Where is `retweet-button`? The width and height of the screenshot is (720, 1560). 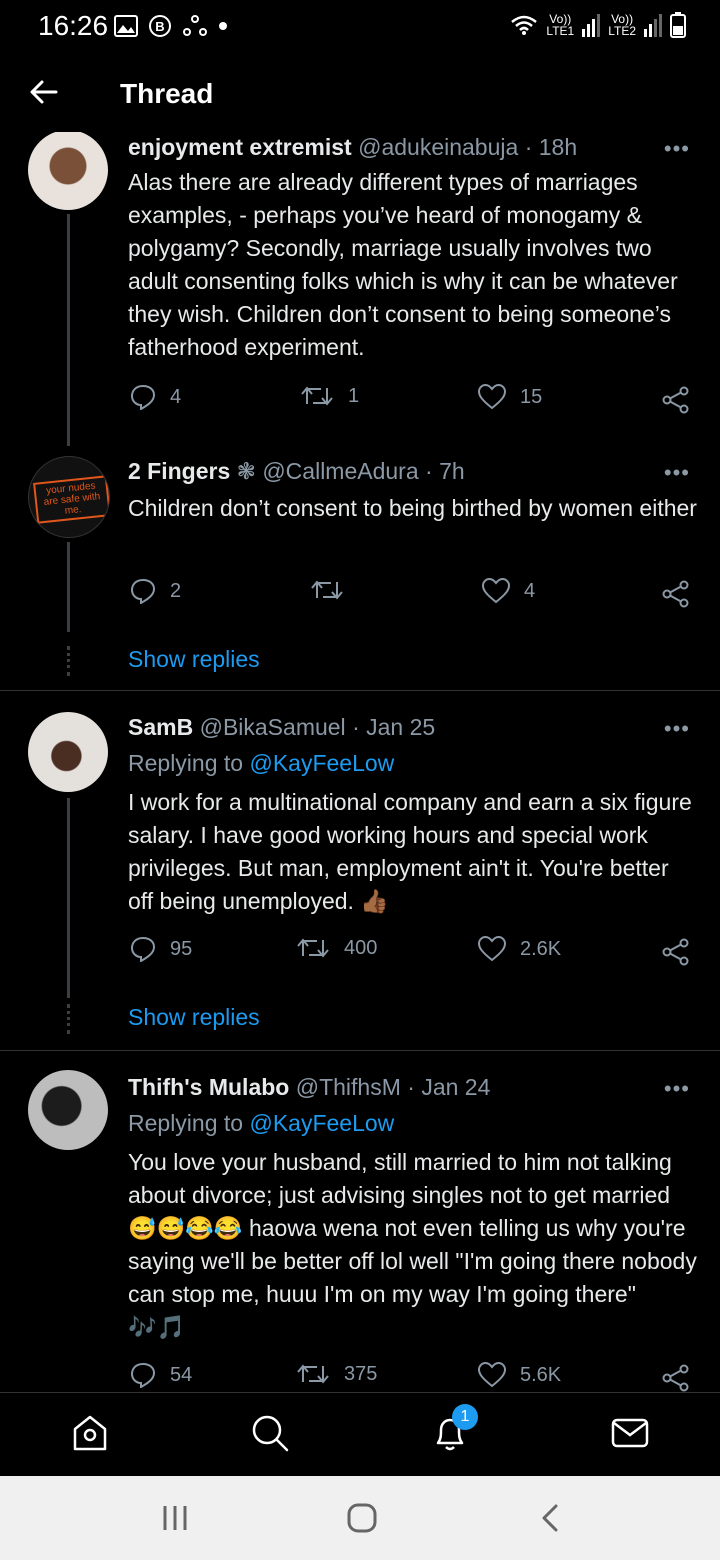 retweet-button is located at coordinates (334, 590).